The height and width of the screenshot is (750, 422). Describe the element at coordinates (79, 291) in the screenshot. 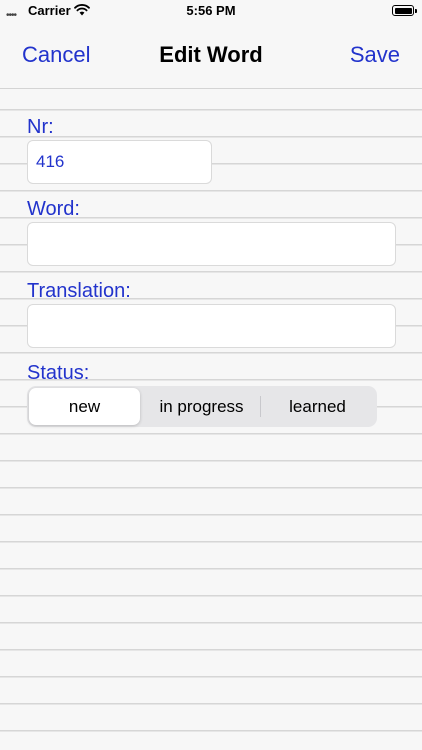

I see `translation-label: Translation:` at that location.